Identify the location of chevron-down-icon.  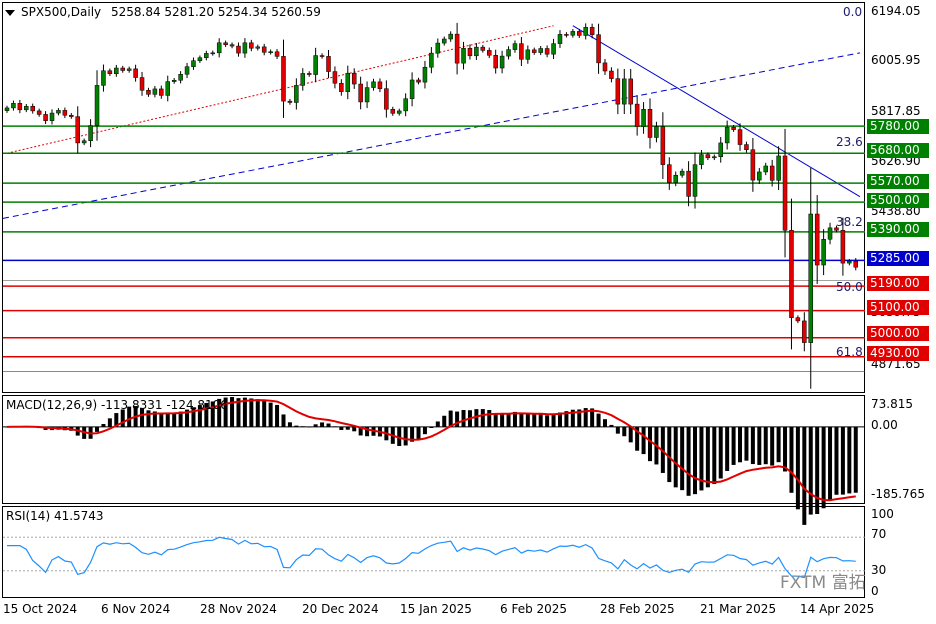
(10, 13).